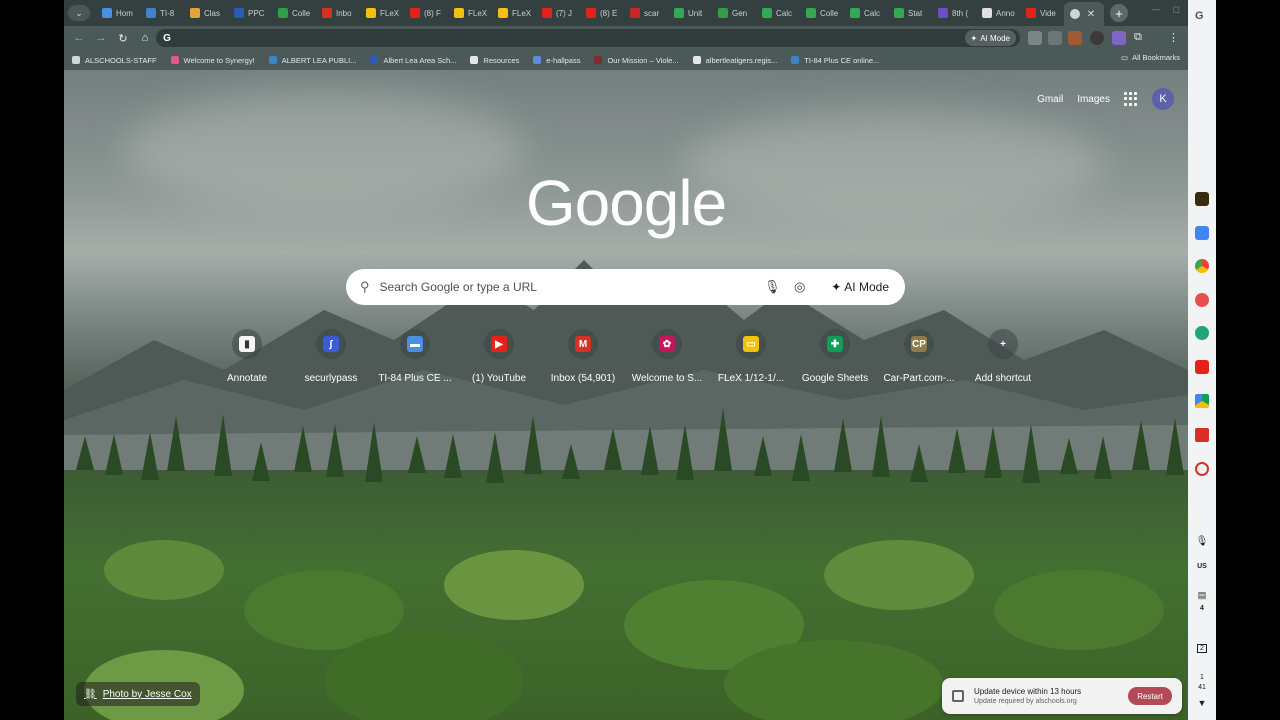  What do you see at coordinates (145, 38) in the screenshot?
I see `home-icon: ⌂` at bounding box center [145, 38].